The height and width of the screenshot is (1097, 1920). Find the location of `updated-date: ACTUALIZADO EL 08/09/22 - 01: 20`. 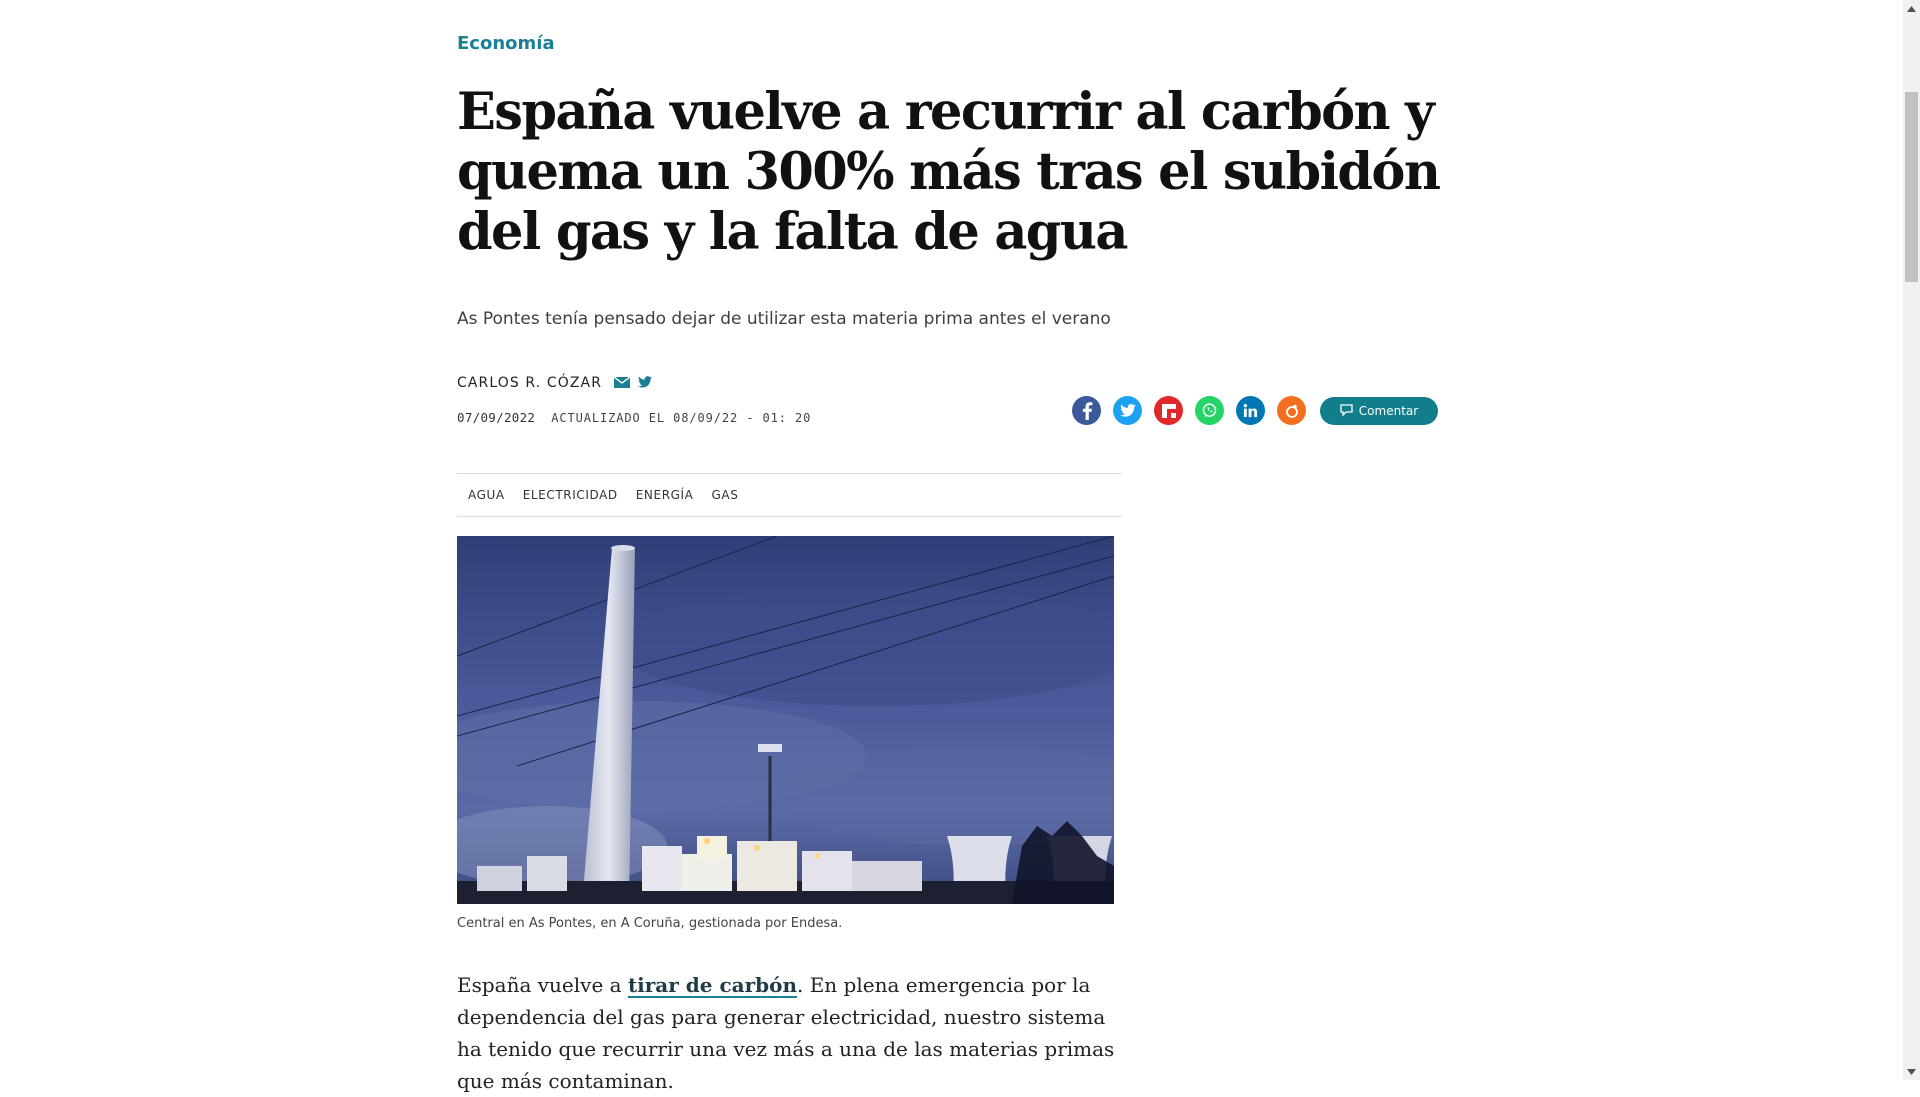

updated-date: ACTUALIZADO EL 08/09/22 - 01: 20 is located at coordinates (681, 417).